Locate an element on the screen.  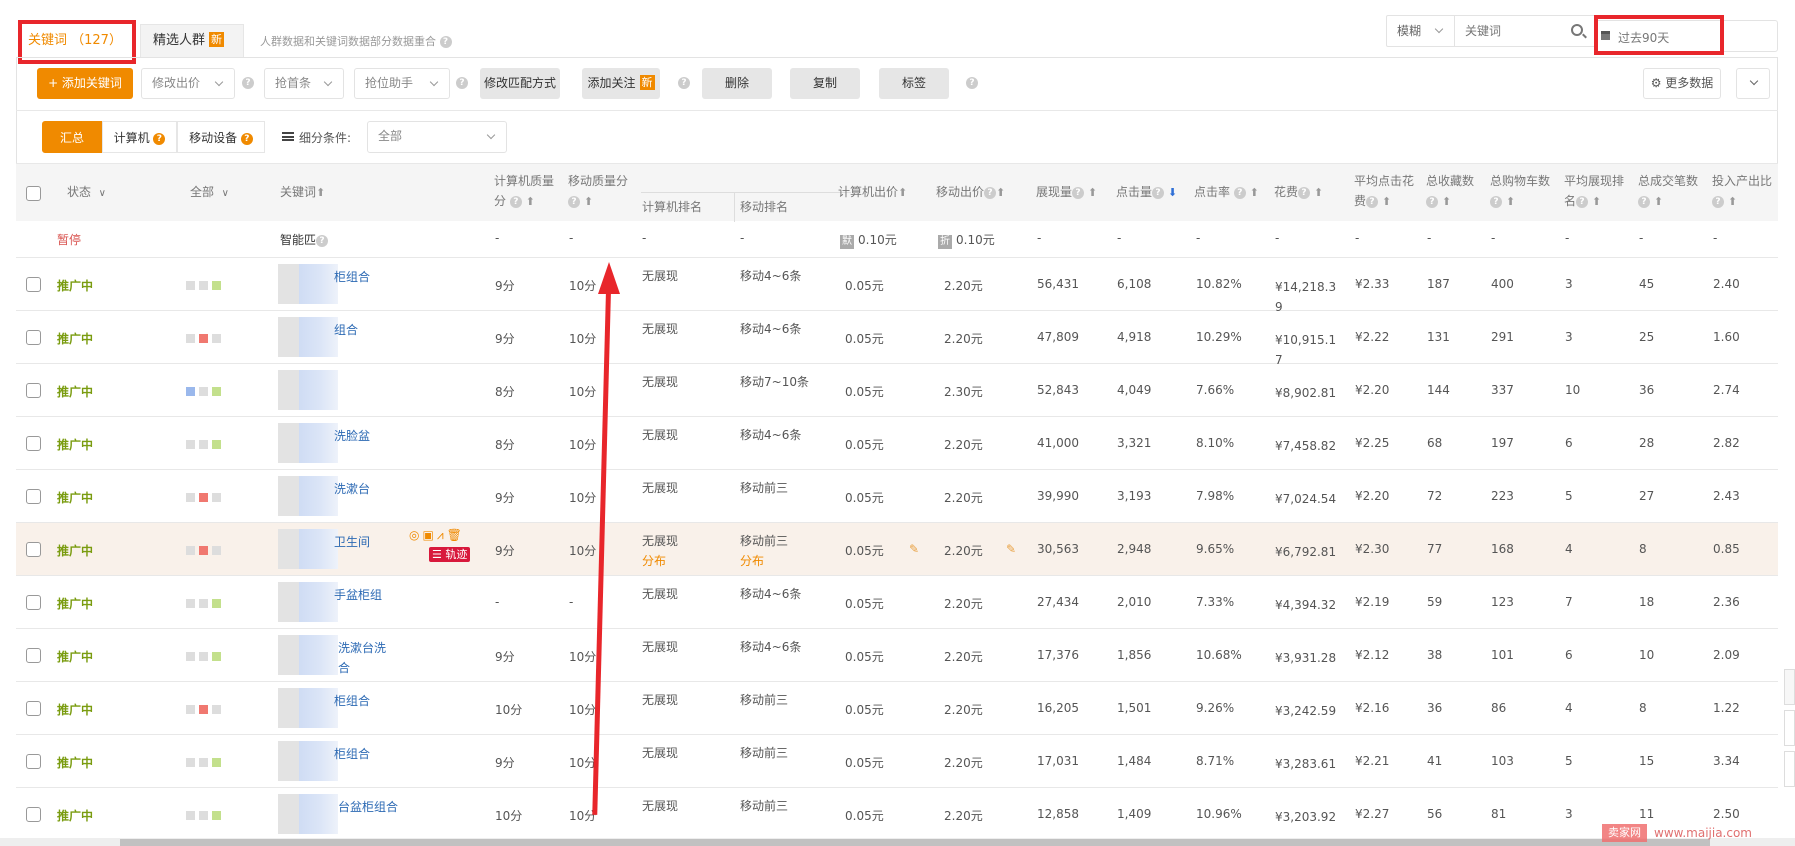
more-data-button: ⚙ 更多数据 is located at coordinates (1682, 83).